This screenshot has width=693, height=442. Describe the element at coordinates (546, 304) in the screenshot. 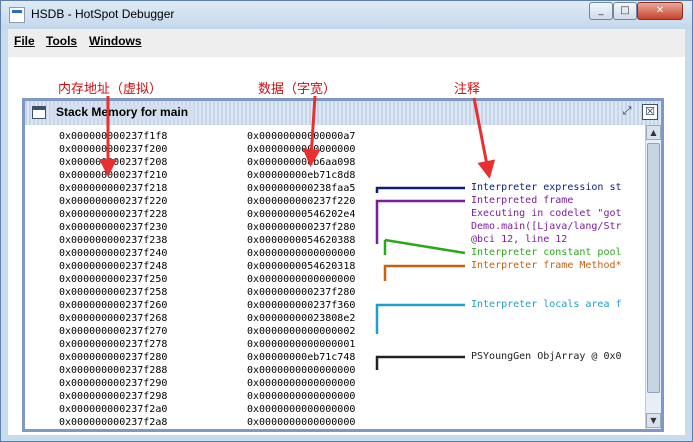

I see `annotation-text: Interpreter locals area f` at that location.